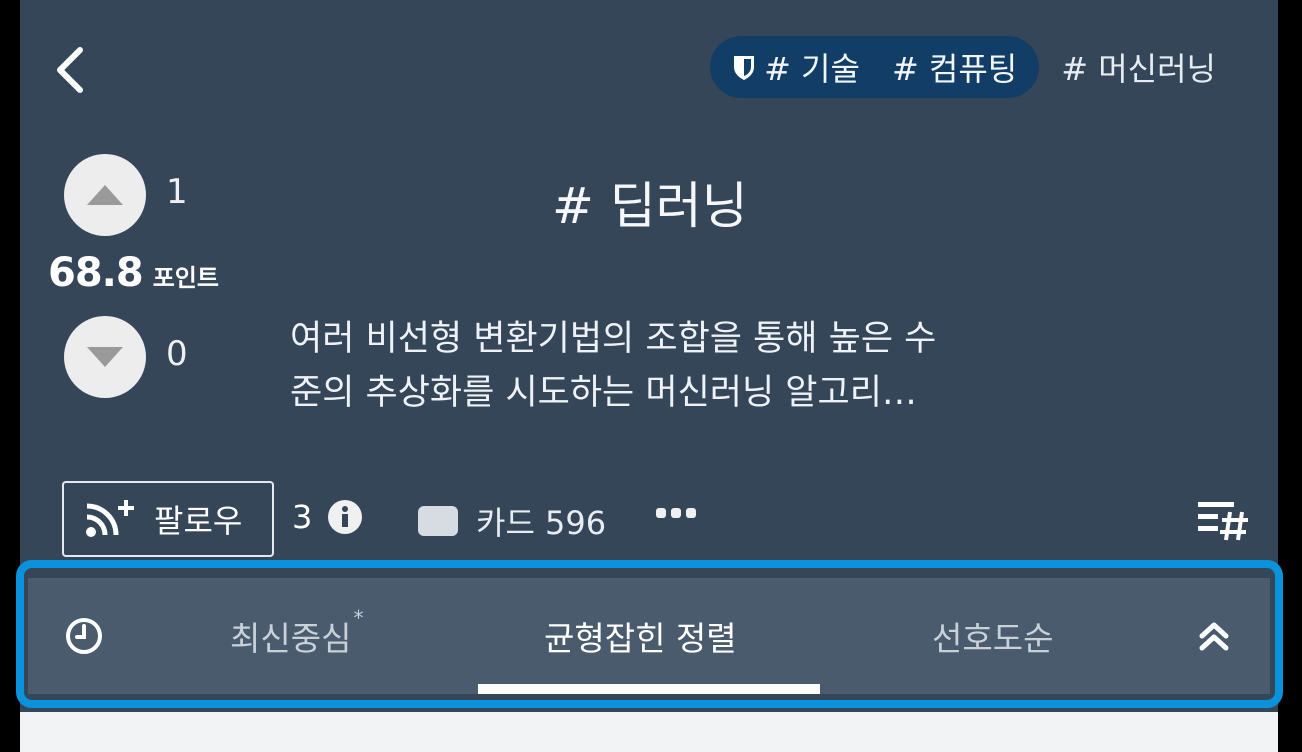 The image size is (1302, 752). Describe the element at coordinates (438, 521) in the screenshot. I see `card-icon` at that location.